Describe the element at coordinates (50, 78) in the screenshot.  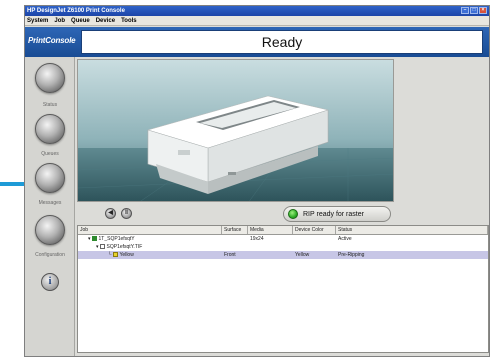
I see `status-button` at that location.